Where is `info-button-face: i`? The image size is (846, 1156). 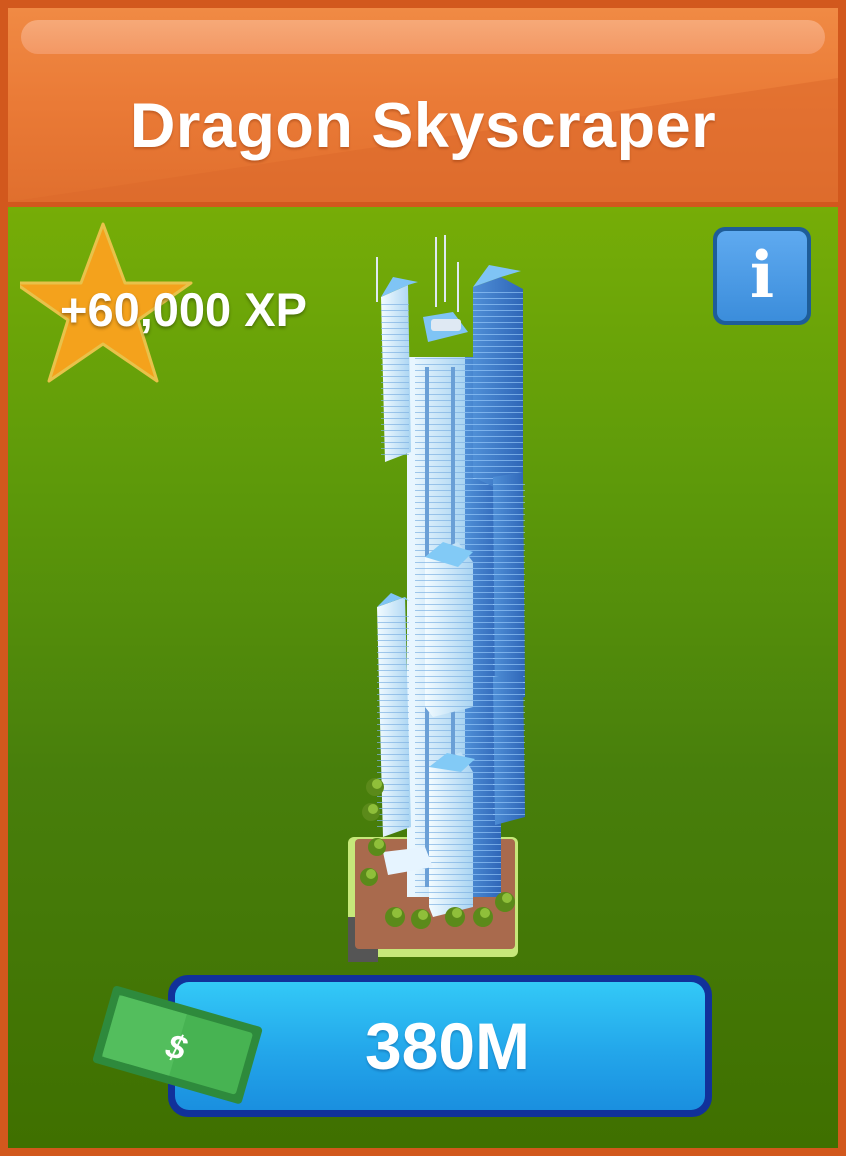 info-button-face: i is located at coordinates (762, 276).